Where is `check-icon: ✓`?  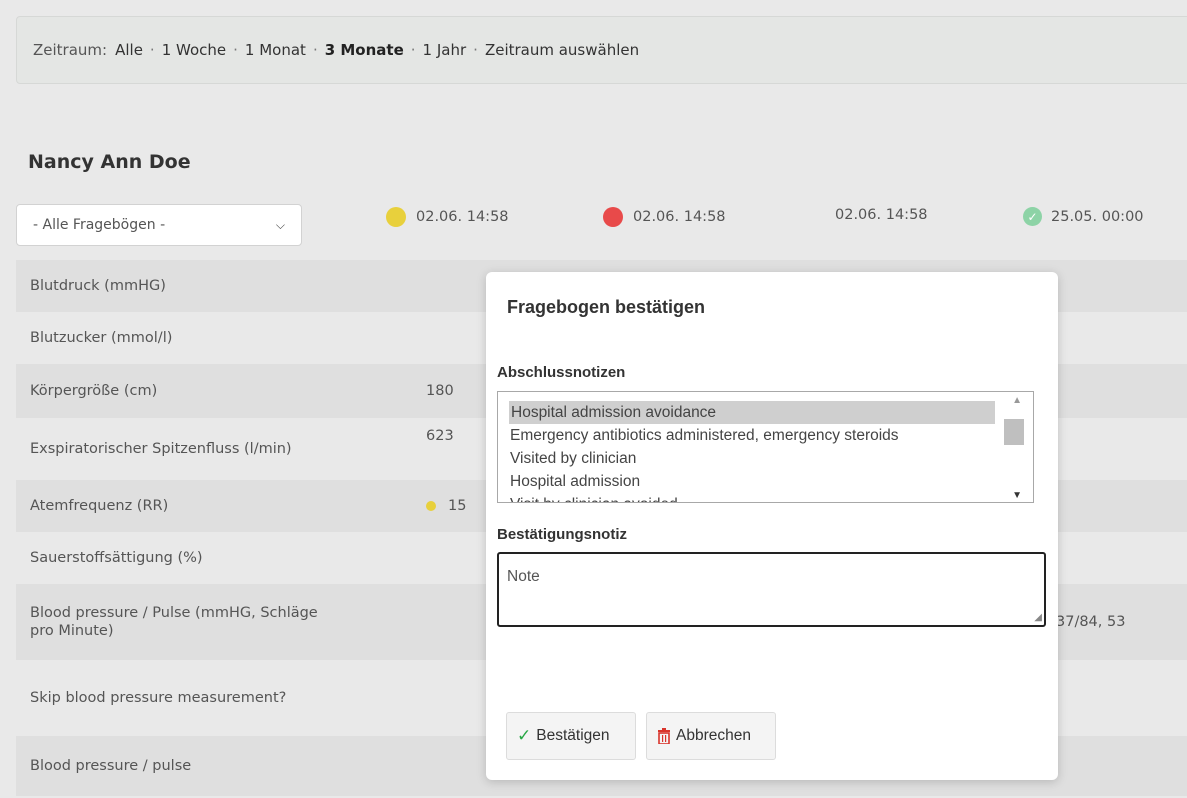 check-icon: ✓ is located at coordinates (524, 735).